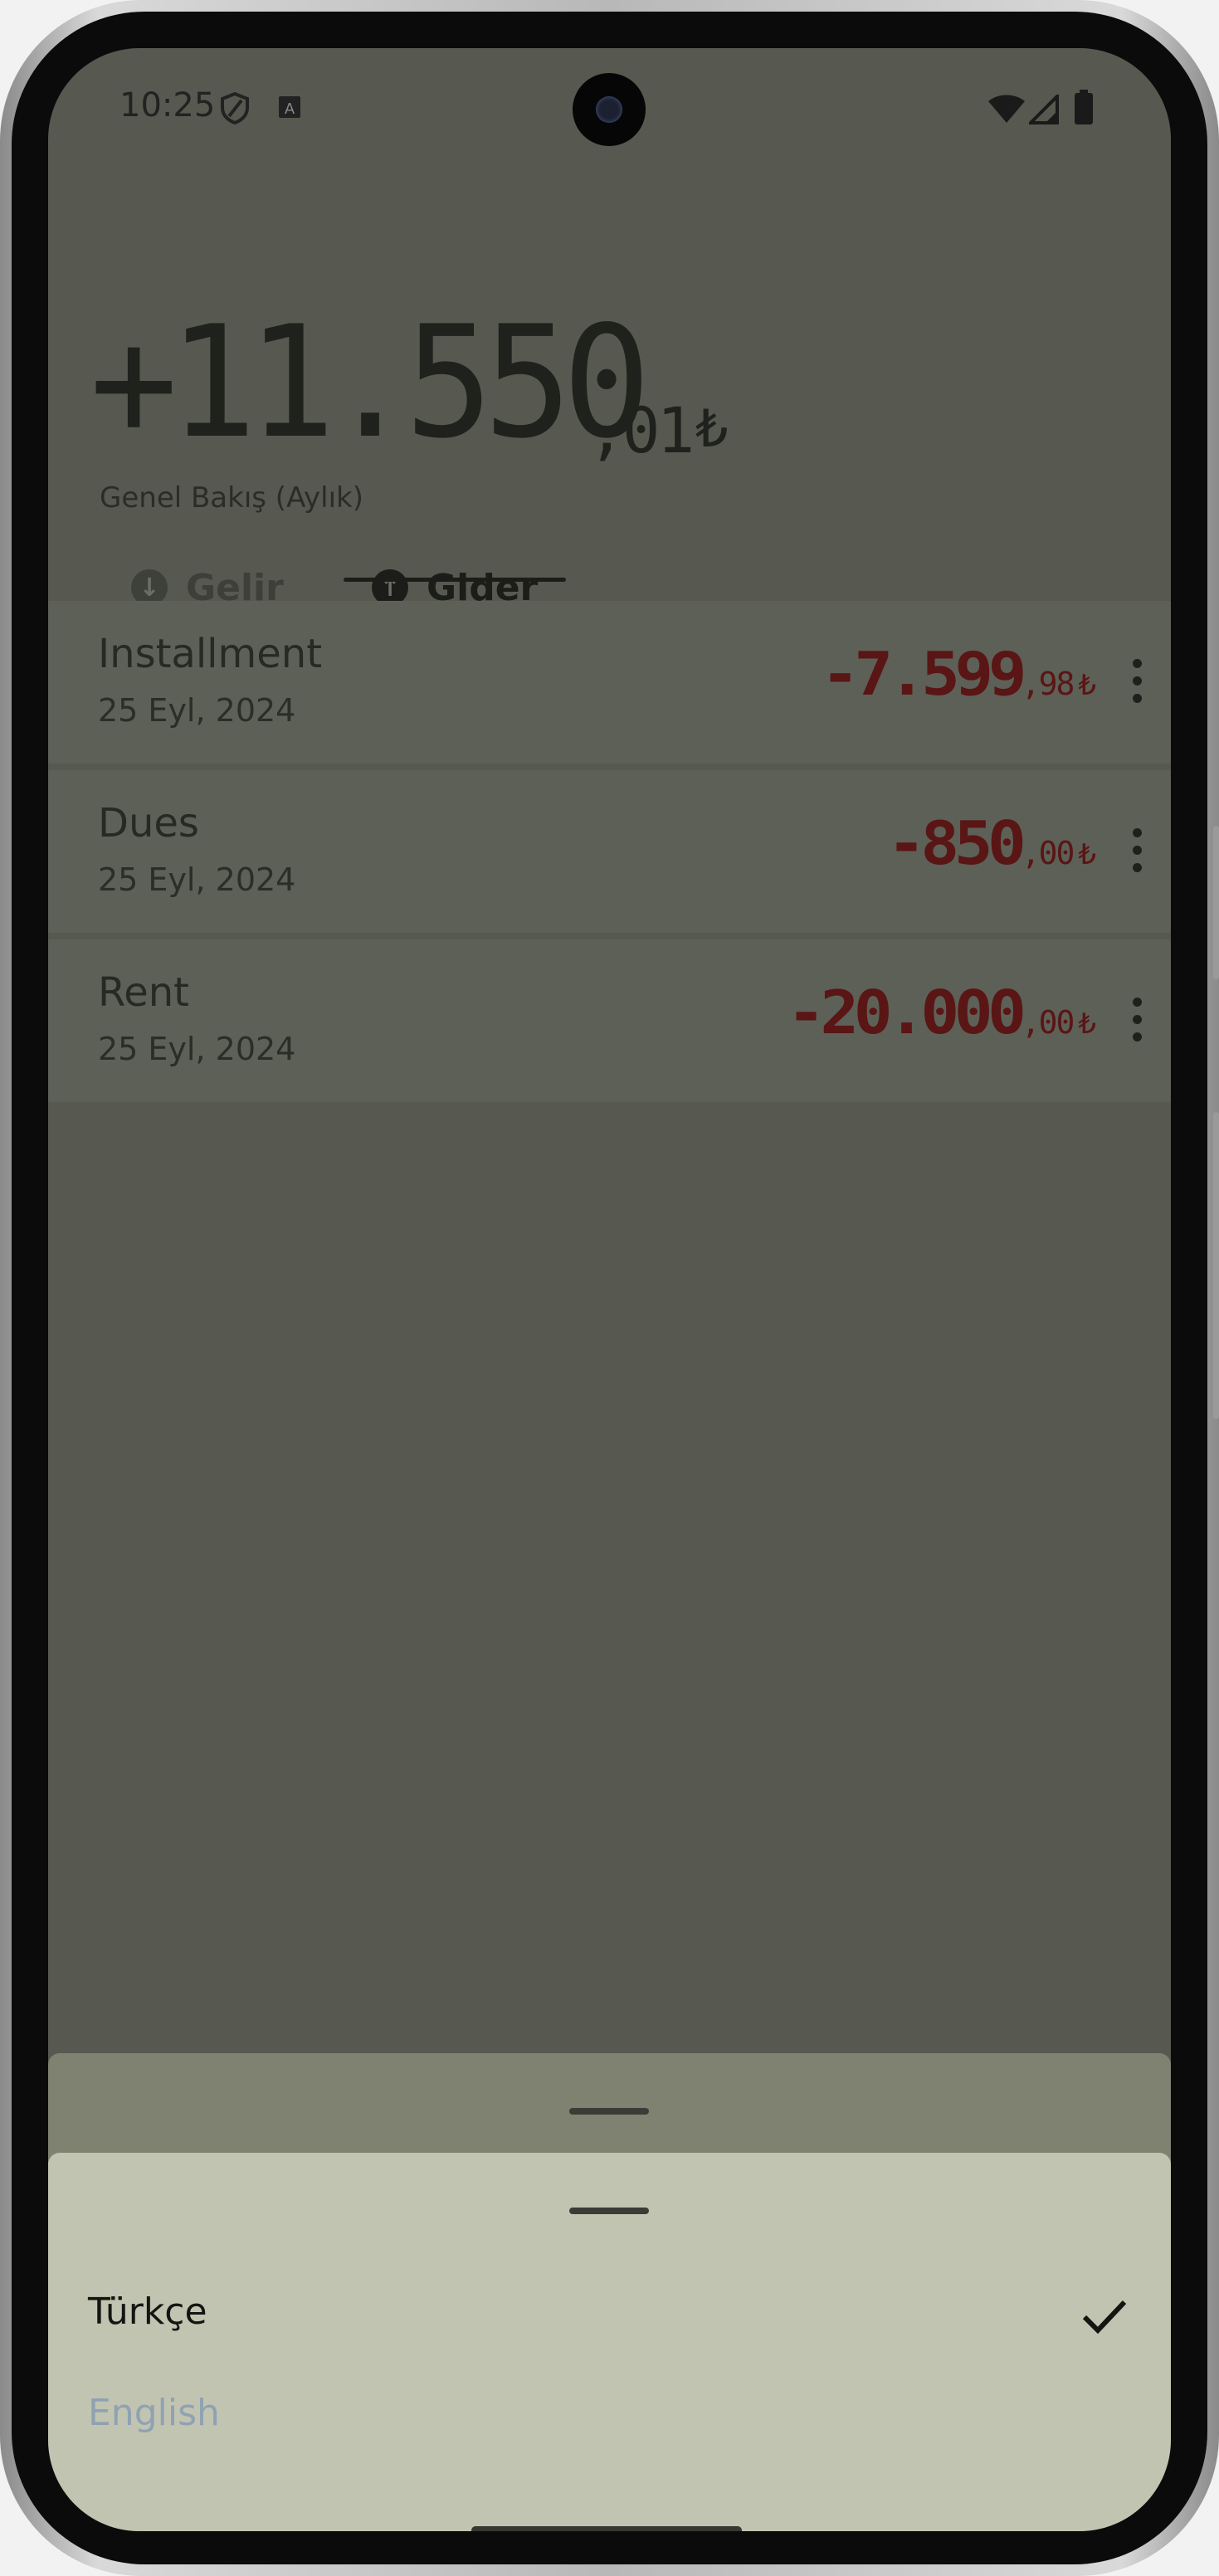 The width and height of the screenshot is (1219, 2576). Describe the element at coordinates (232, 498) in the screenshot. I see `overview-label: Genel Bakış (Aylık)` at that location.